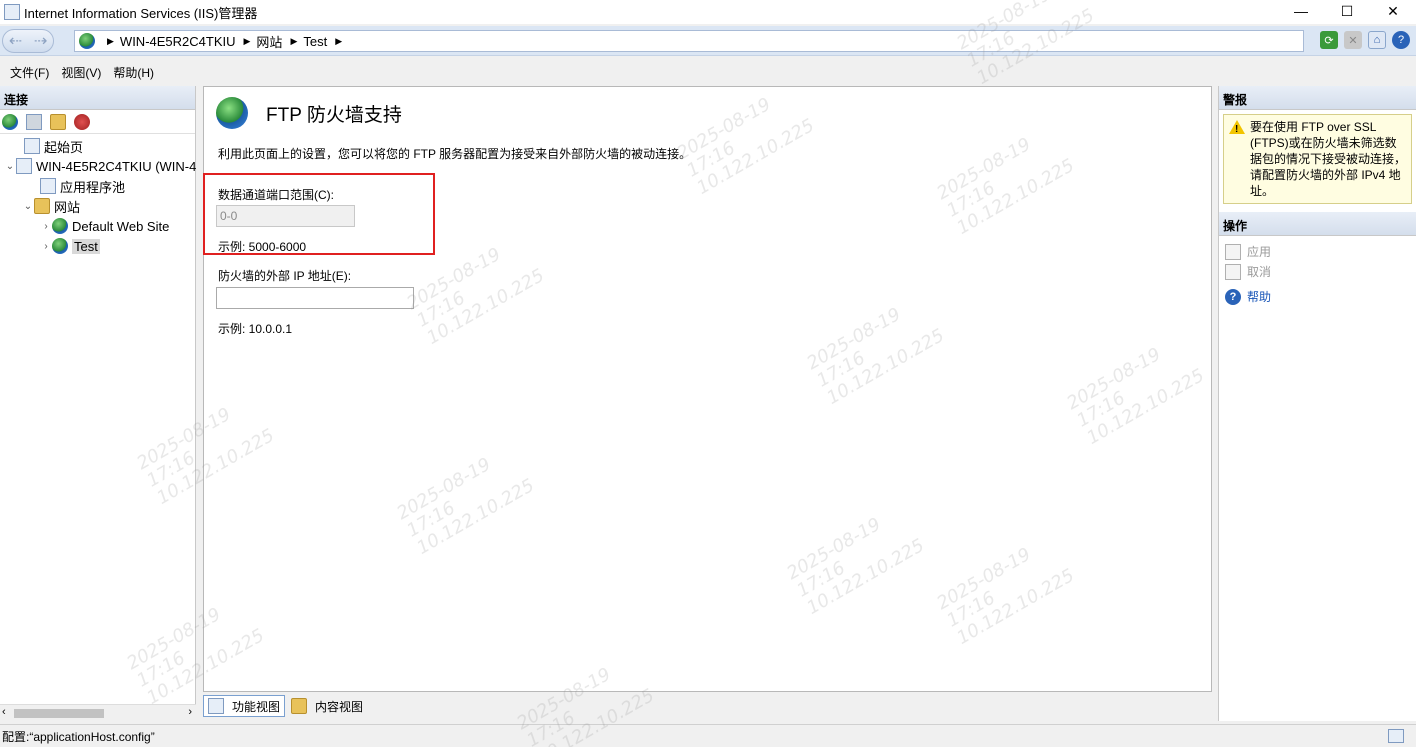 This screenshot has height=747, width=1416. Describe the element at coordinates (1393, 11) in the screenshot. I see `close-button: ✕` at that location.